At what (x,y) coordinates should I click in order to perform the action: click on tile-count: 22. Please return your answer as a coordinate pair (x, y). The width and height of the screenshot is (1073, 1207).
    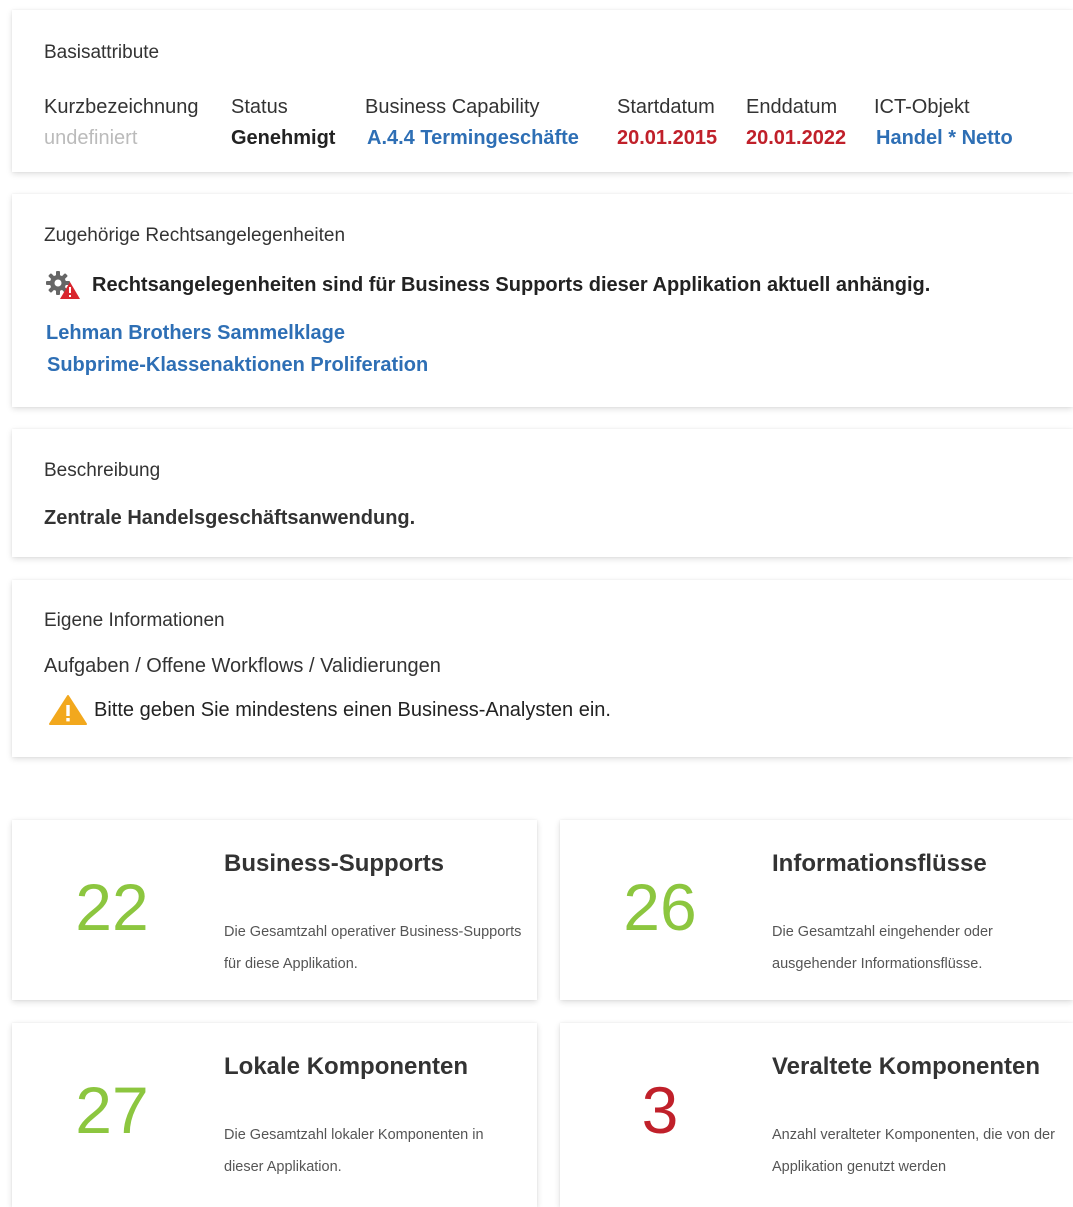
    Looking at the image, I should click on (112, 907).